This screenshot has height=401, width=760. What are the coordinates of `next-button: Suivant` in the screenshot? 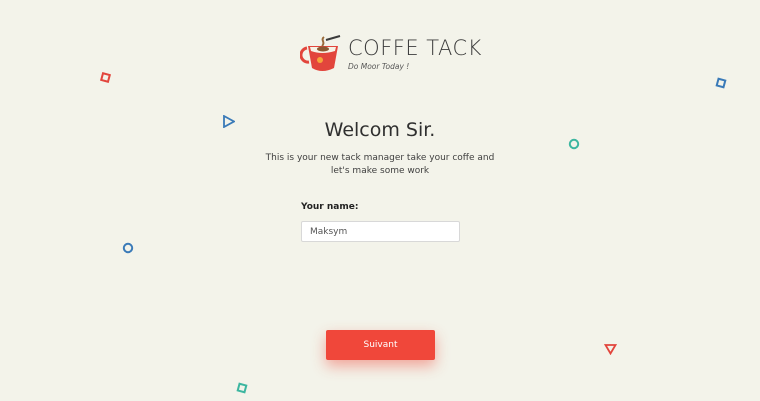 It's located at (380, 345).